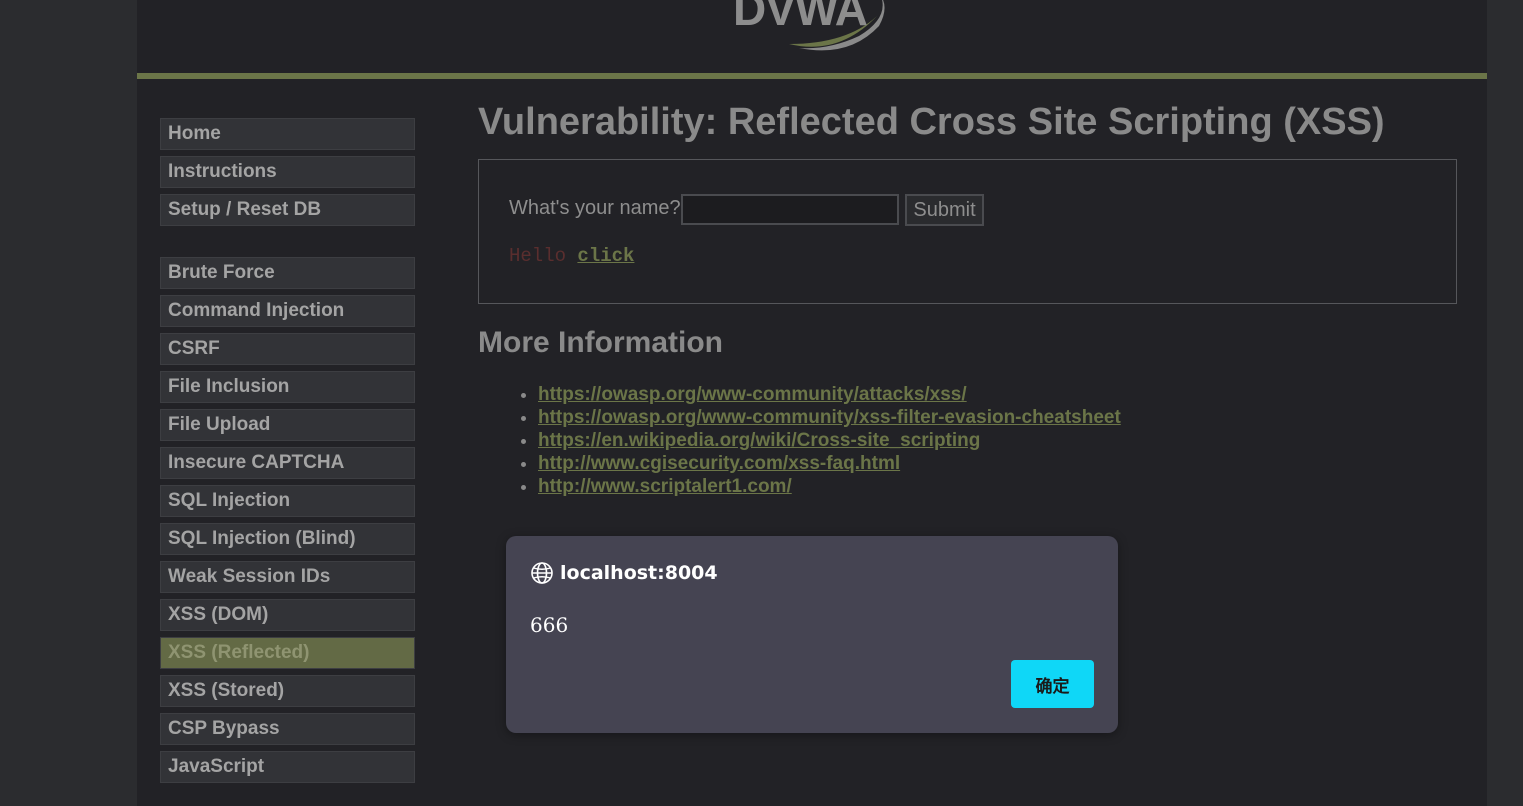  Describe the element at coordinates (719, 463) in the screenshot. I see `link-cgisecurity-faq: http://www.cgisecurity.com/xss-faq.html` at that location.